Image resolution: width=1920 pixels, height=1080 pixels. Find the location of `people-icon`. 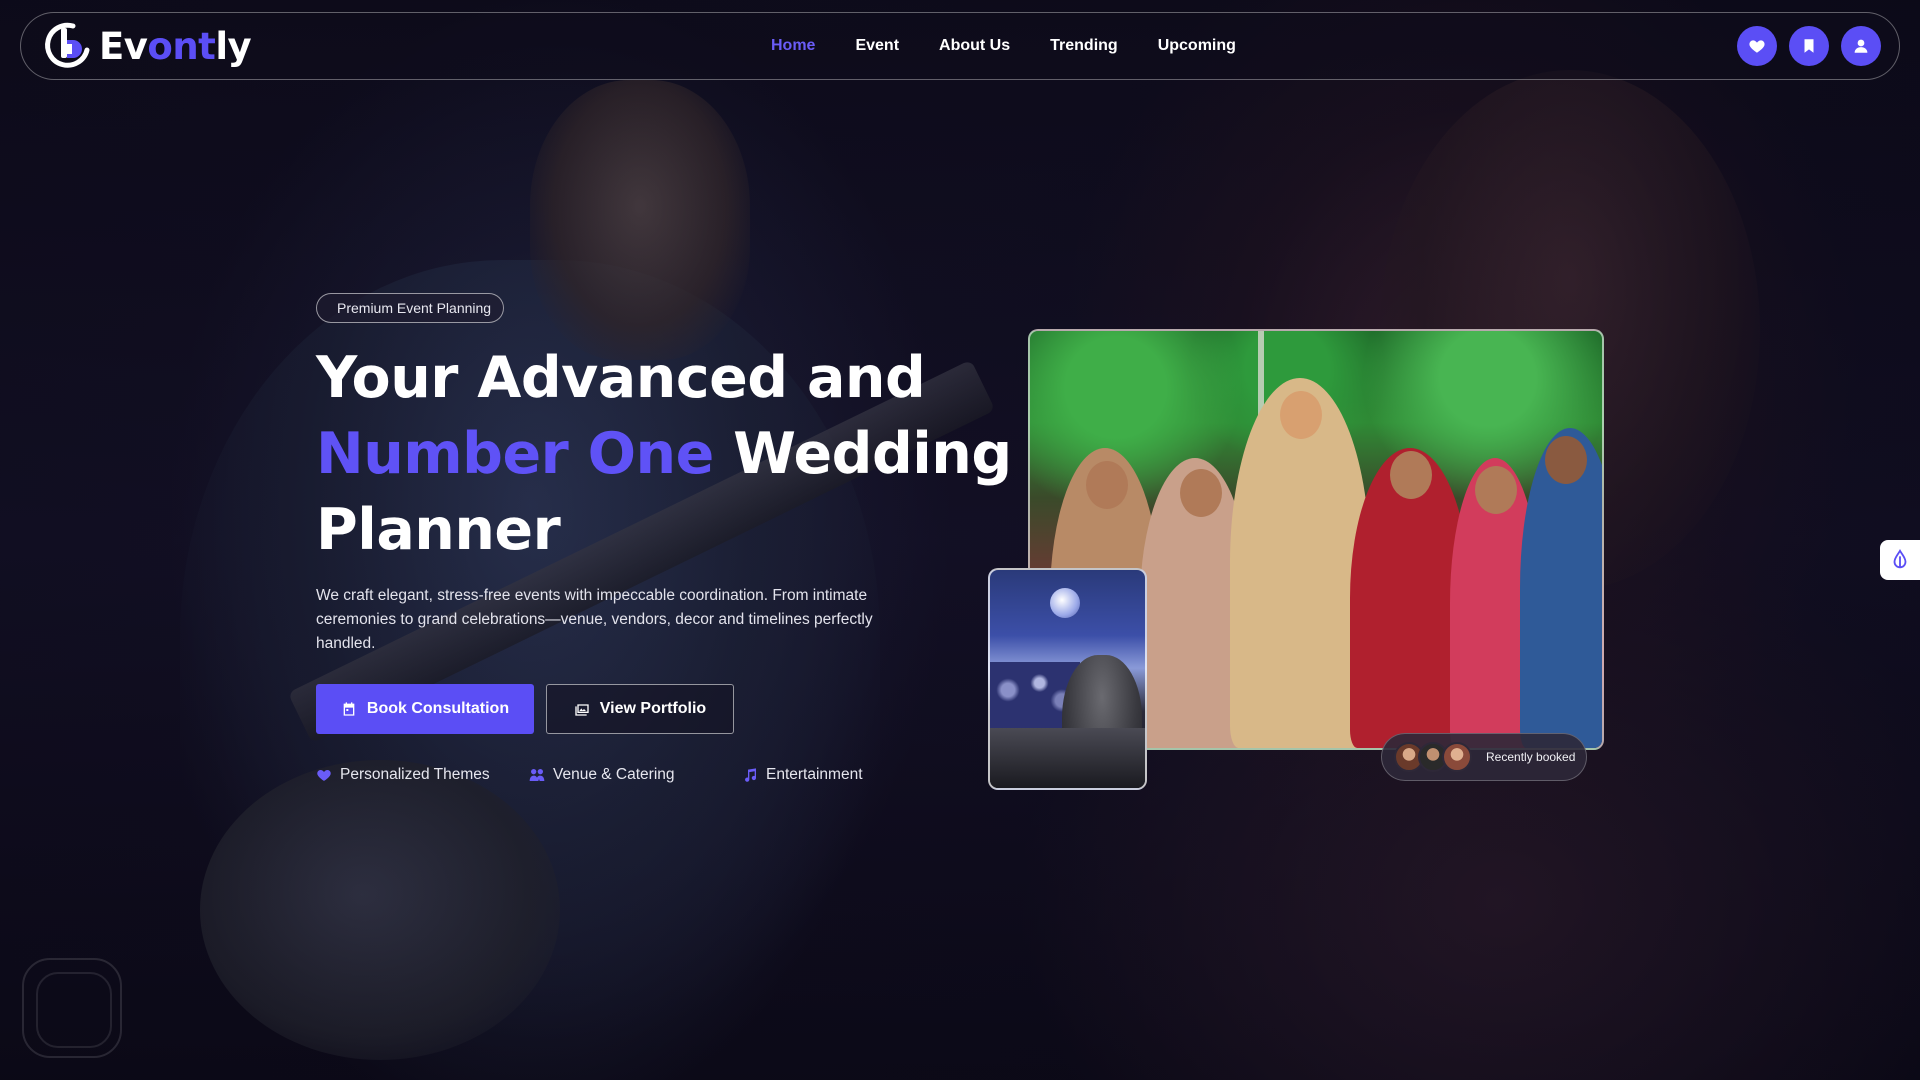

people-icon is located at coordinates (537, 775).